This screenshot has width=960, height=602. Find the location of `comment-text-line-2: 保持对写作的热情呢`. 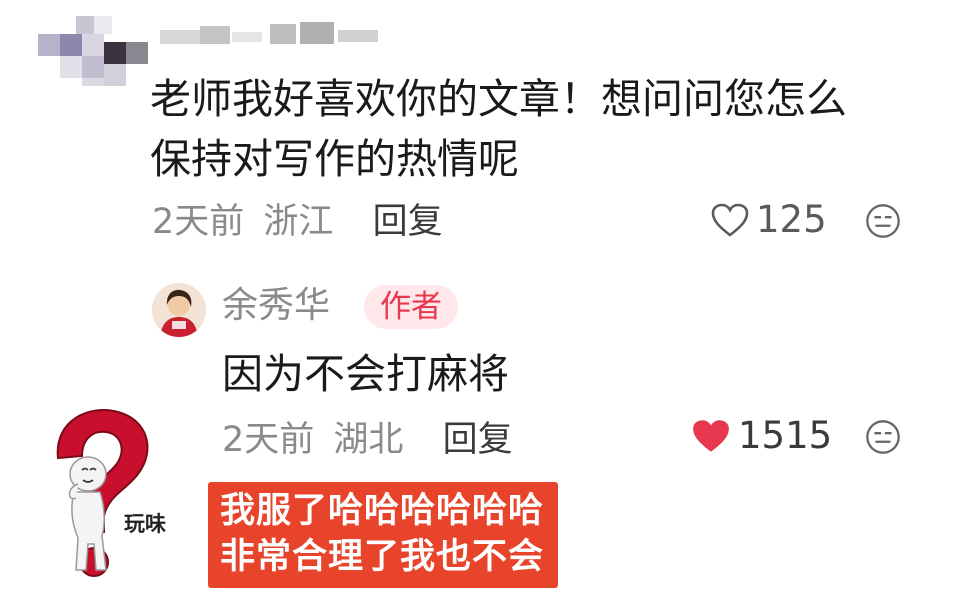

comment-text-line-2: 保持对写作的热情呢 is located at coordinates (334, 159).